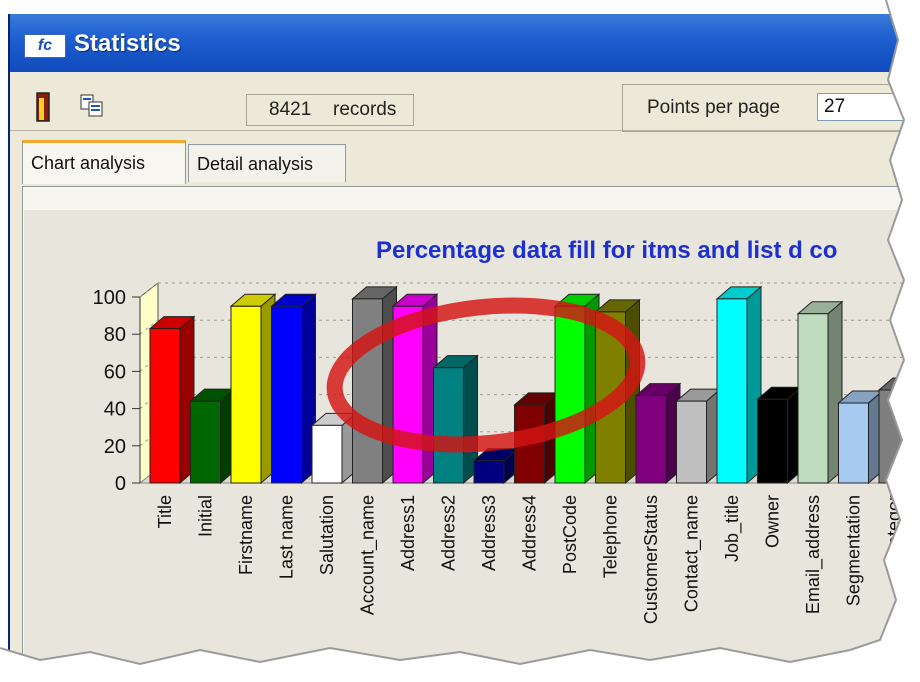  I want to click on bar-email-address, so click(820, 392).